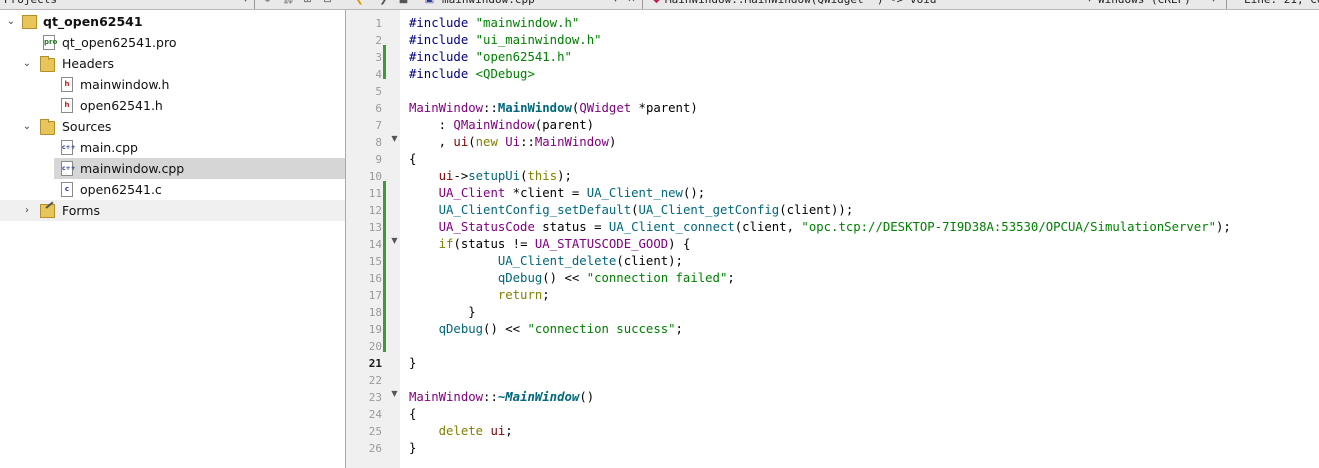 The height and width of the screenshot is (468, 1319). Describe the element at coordinates (378, 159) in the screenshot. I see `line-number: 9` at that location.